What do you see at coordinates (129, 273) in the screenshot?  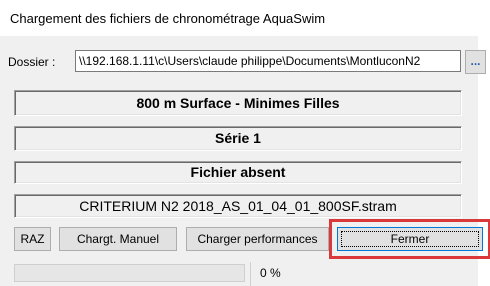 I see `progress-bar` at bounding box center [129, 273].